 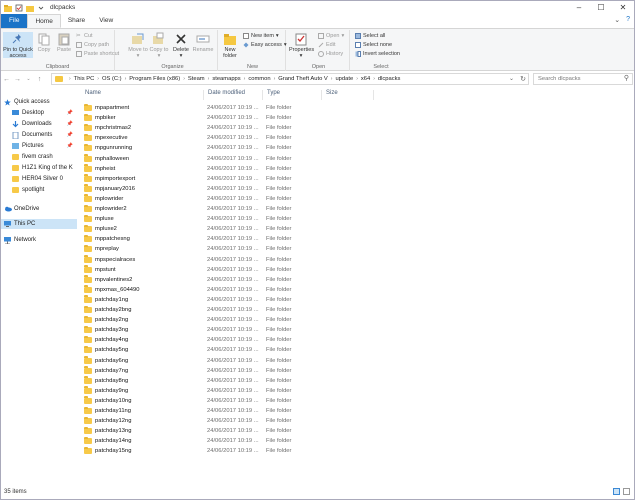 What do you see at coordinates (92, 45) in the screenshot?
I see `copy-path-button: Copy path` at bounding box center [92, 45].